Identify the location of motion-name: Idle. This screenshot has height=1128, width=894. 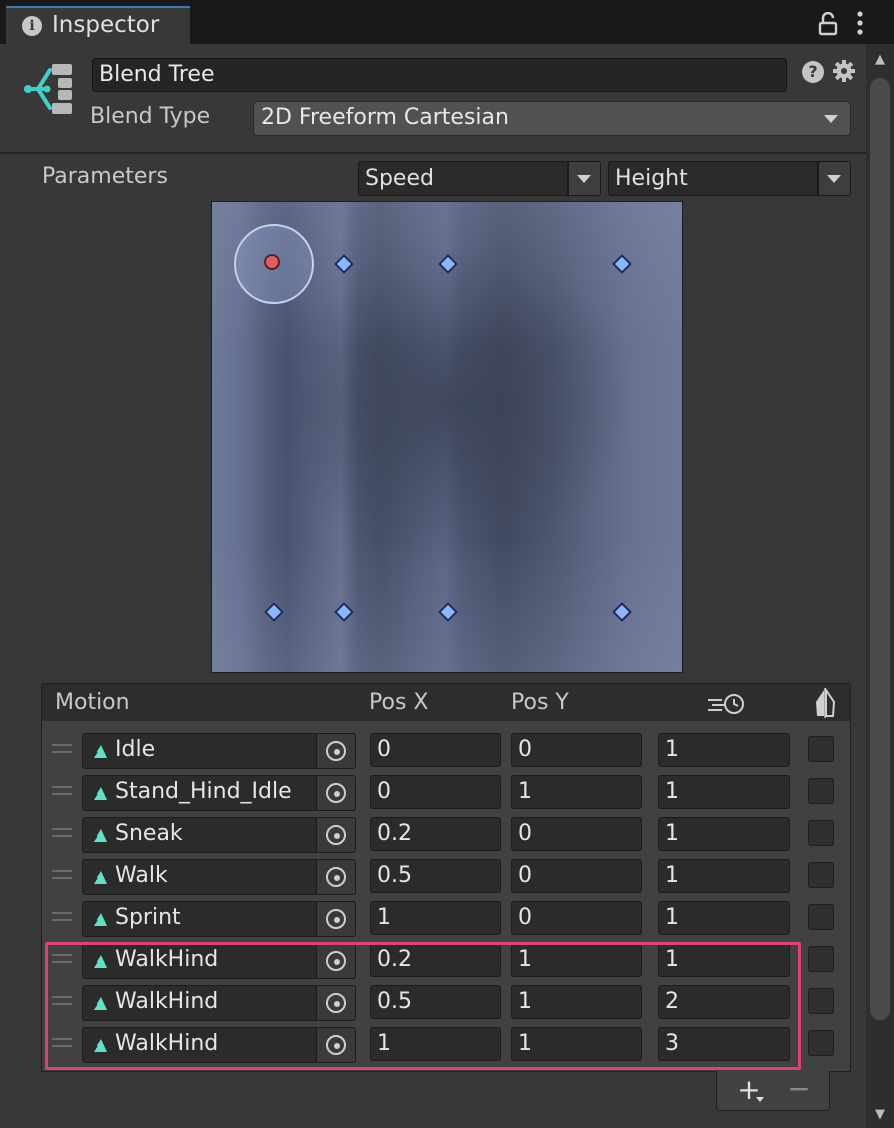
(135, 749).